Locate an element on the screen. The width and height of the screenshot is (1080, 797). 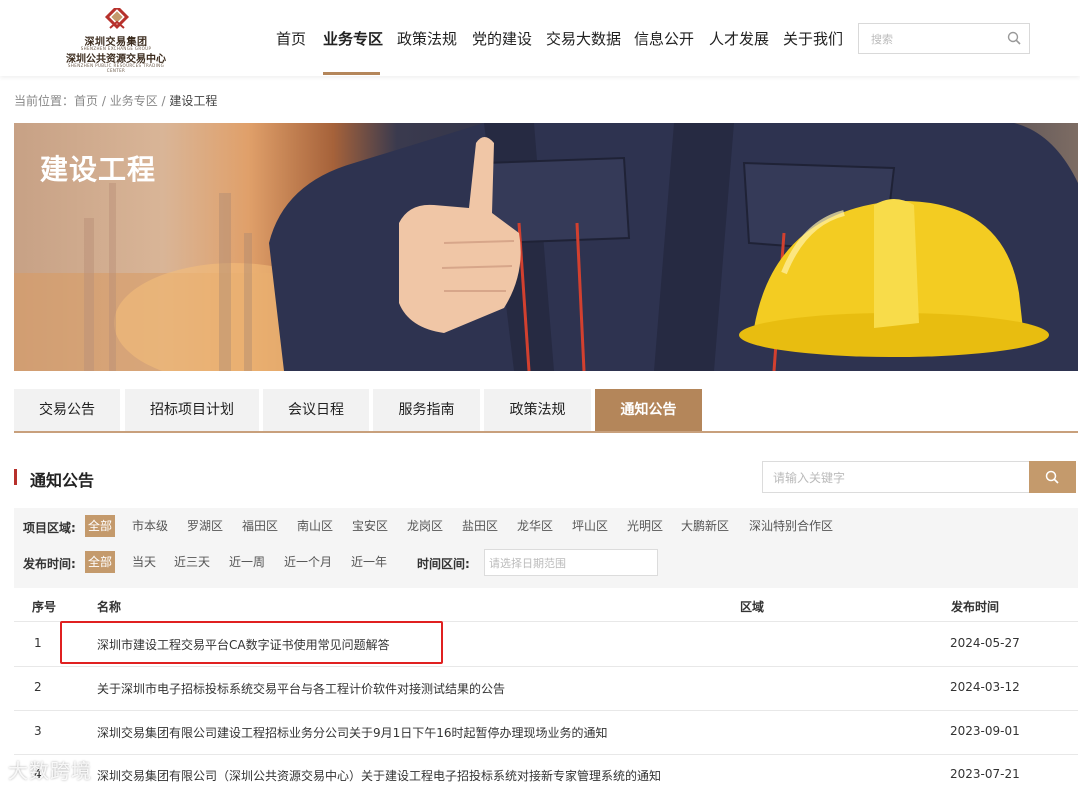
region-option: 深汕特别合作区 is located at coordinates (791, 526).